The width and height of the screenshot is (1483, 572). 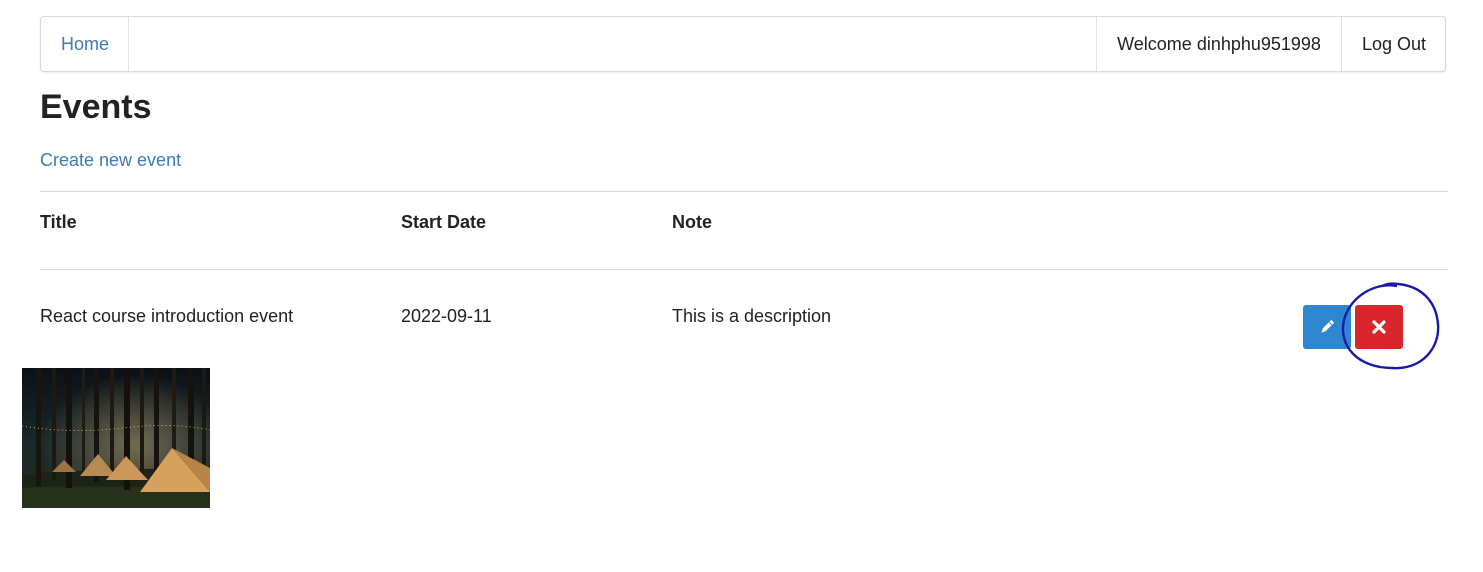 I want to click on table-top-divider, so click(x=744, y=191).